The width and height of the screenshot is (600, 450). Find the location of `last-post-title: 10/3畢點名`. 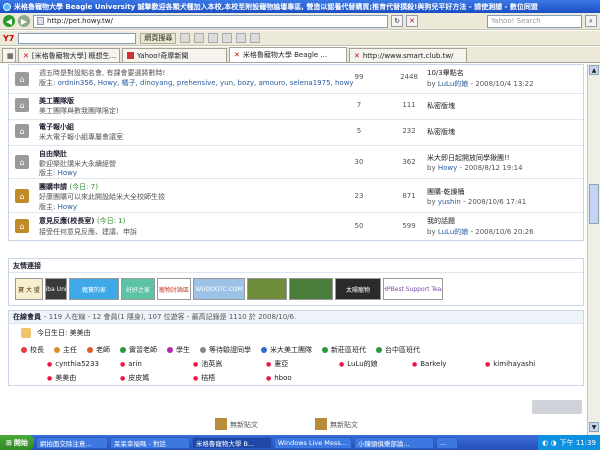

last-post-title: 10/3畢點名 is located at coordinates (445, 73).